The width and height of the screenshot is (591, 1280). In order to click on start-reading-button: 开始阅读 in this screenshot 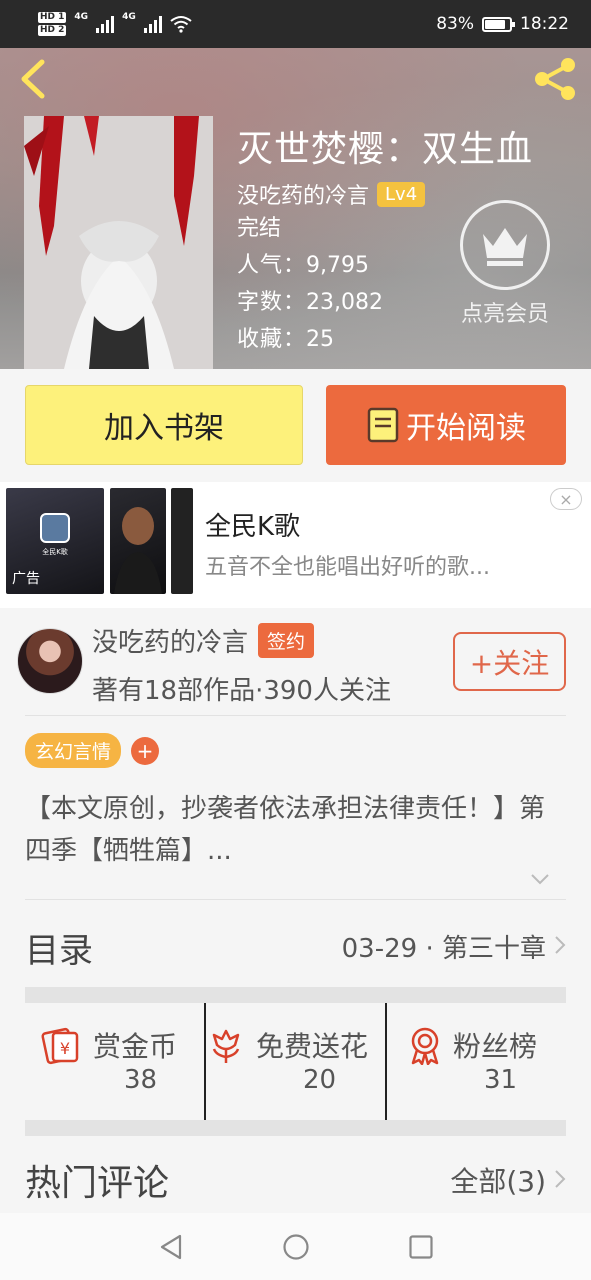, I will do `click(446, 425)`.